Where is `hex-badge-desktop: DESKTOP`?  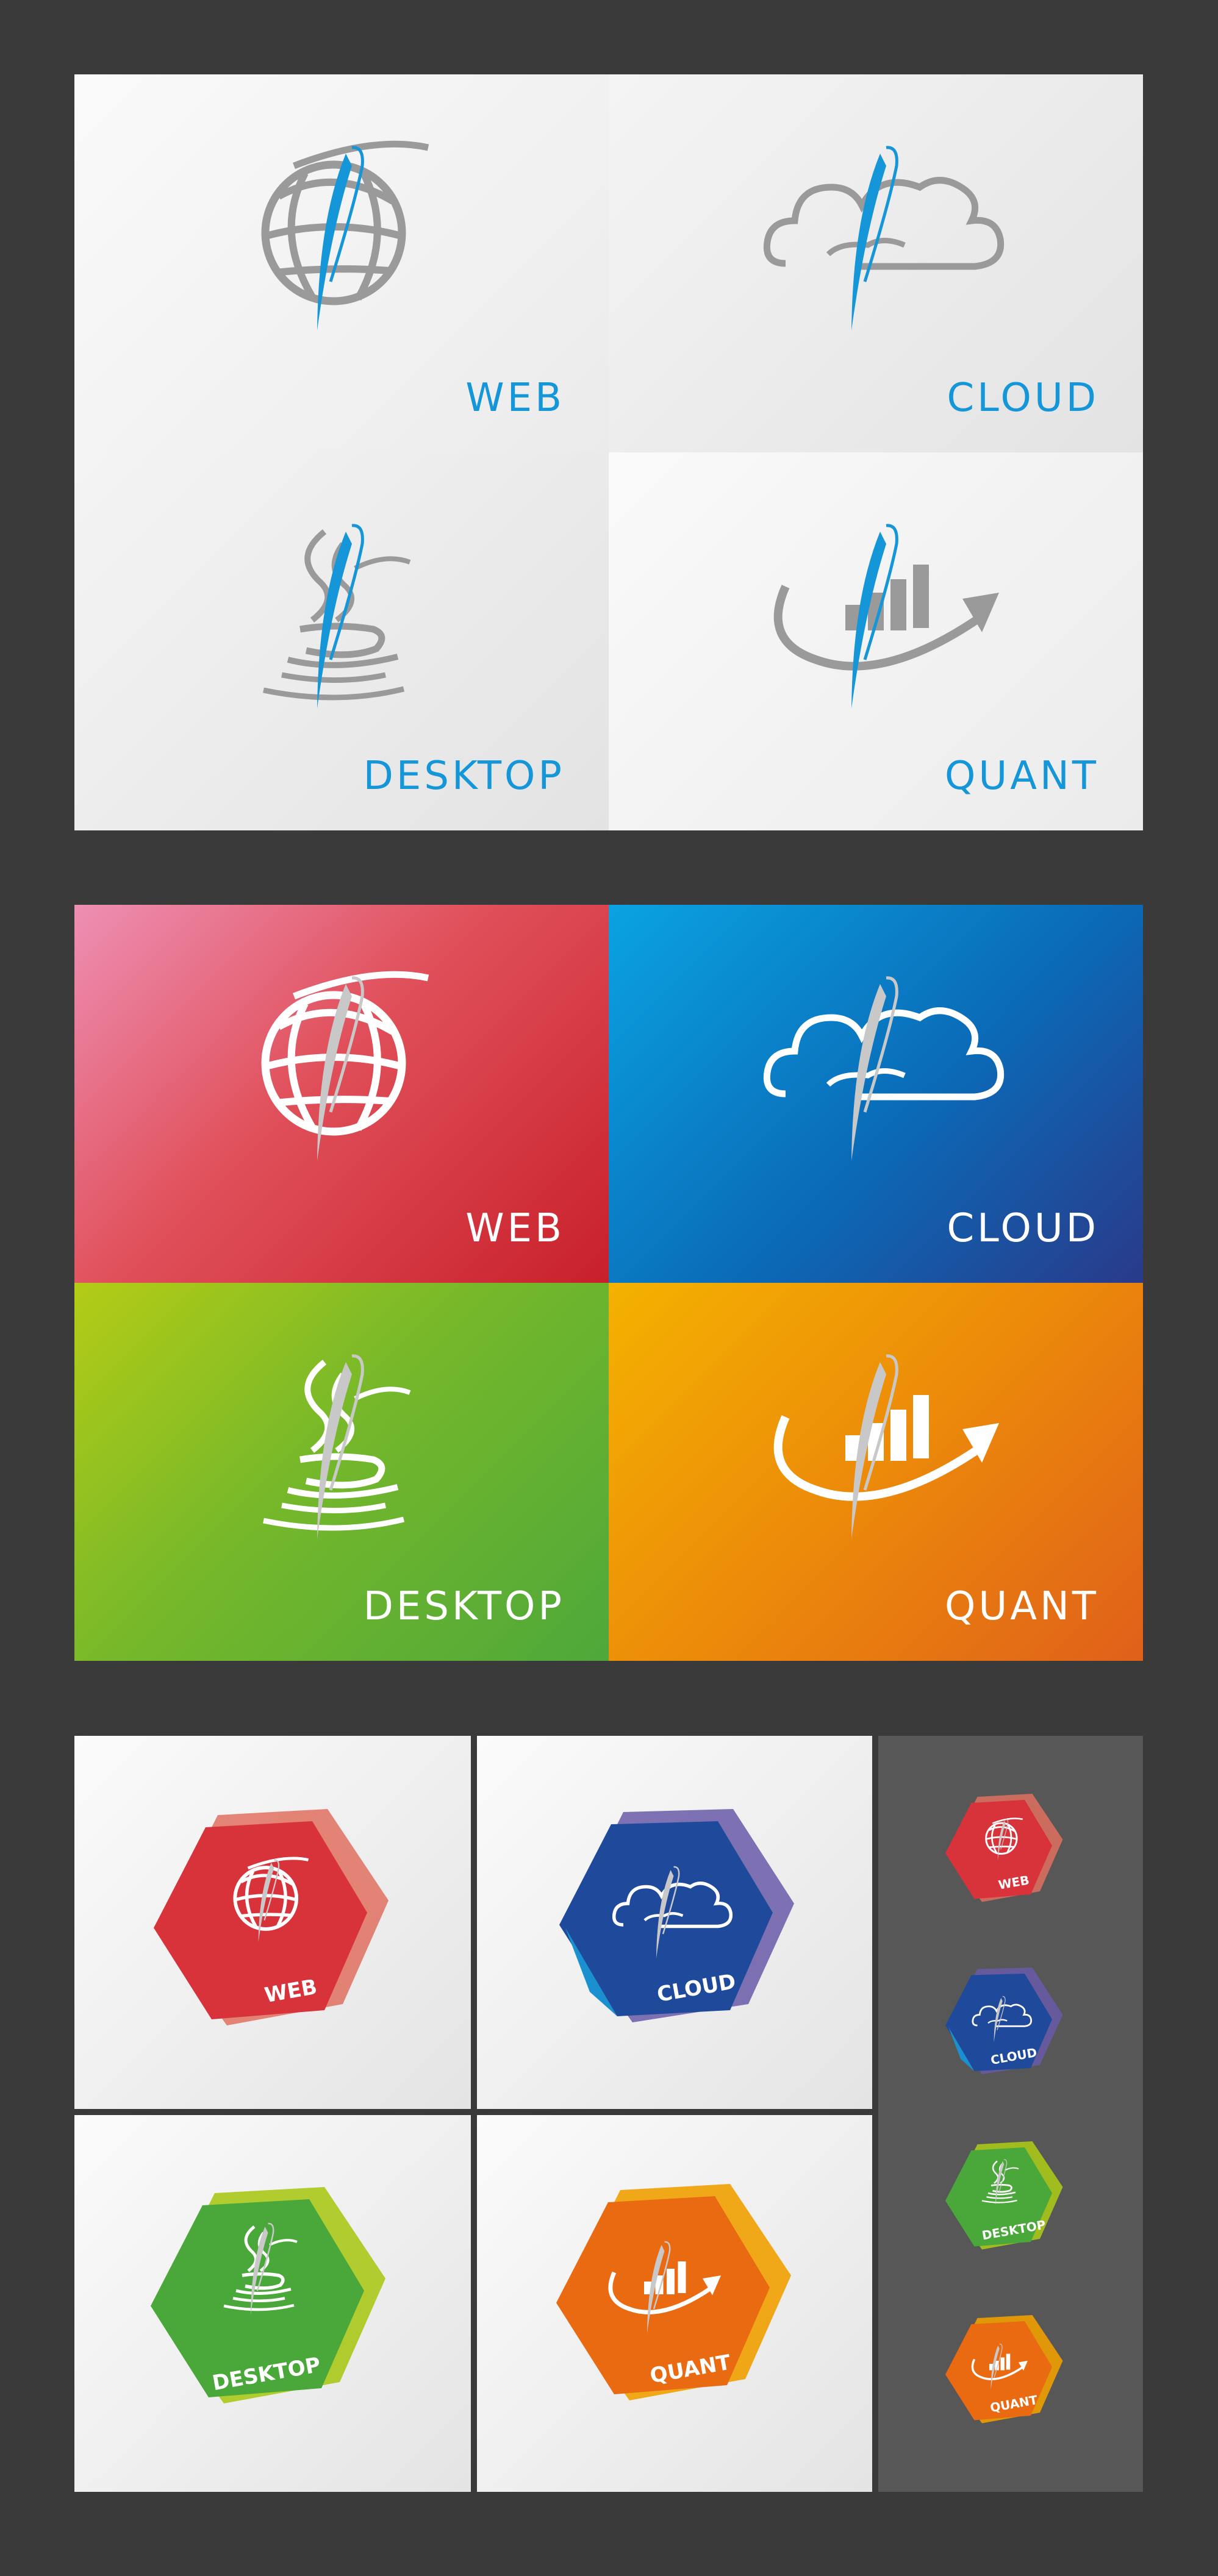 hex-badge-desktop: DESKTOP is located at coordinates (268, 2295).